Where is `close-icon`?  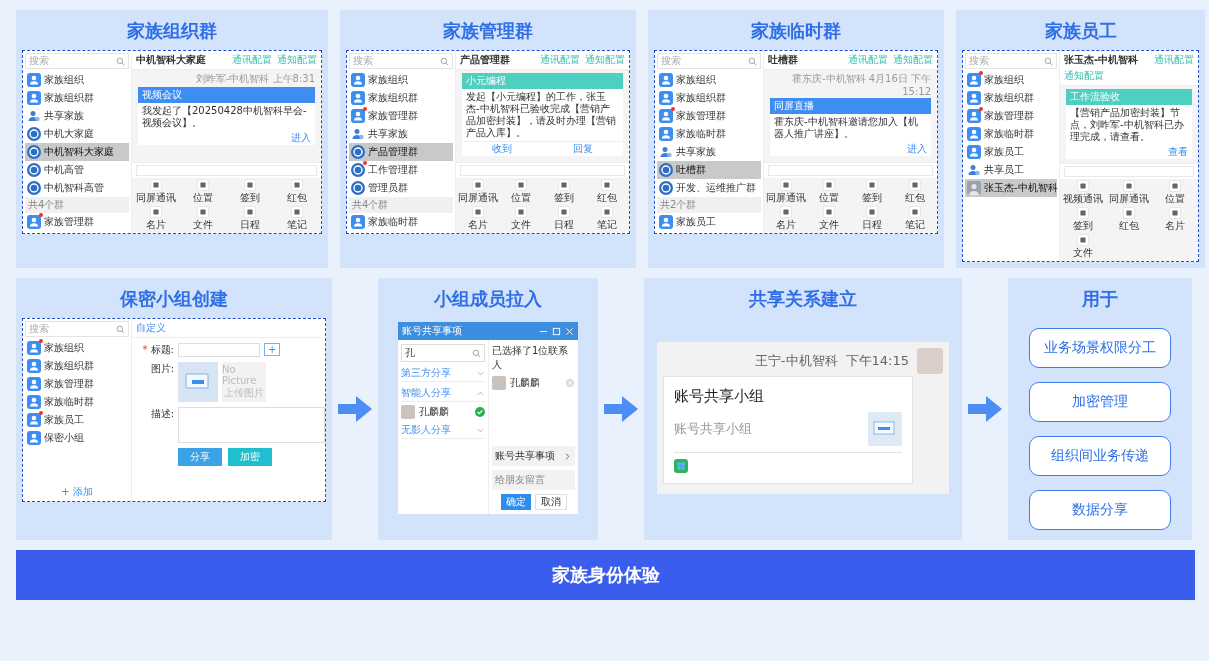 close-icon is located at coordinates (569, 331).